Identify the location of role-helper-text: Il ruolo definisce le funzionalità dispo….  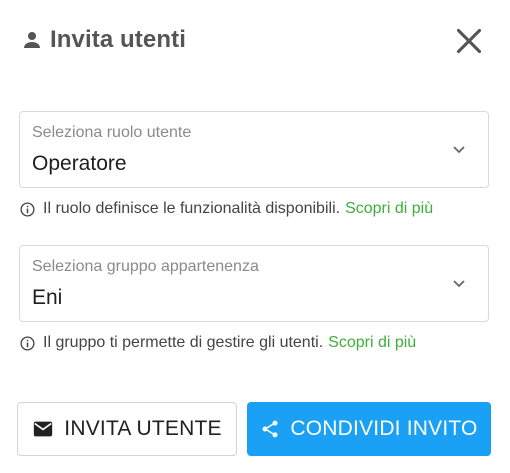
(226, 209).